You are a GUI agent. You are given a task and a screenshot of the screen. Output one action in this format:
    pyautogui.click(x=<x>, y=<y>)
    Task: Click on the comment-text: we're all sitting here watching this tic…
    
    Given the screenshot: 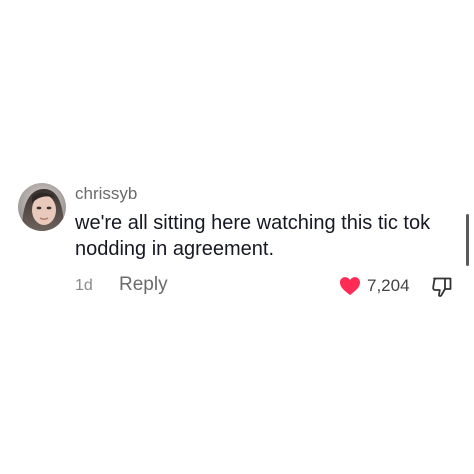 What is the action you would take?
    pyautogui.click(x=253, y=236)
    